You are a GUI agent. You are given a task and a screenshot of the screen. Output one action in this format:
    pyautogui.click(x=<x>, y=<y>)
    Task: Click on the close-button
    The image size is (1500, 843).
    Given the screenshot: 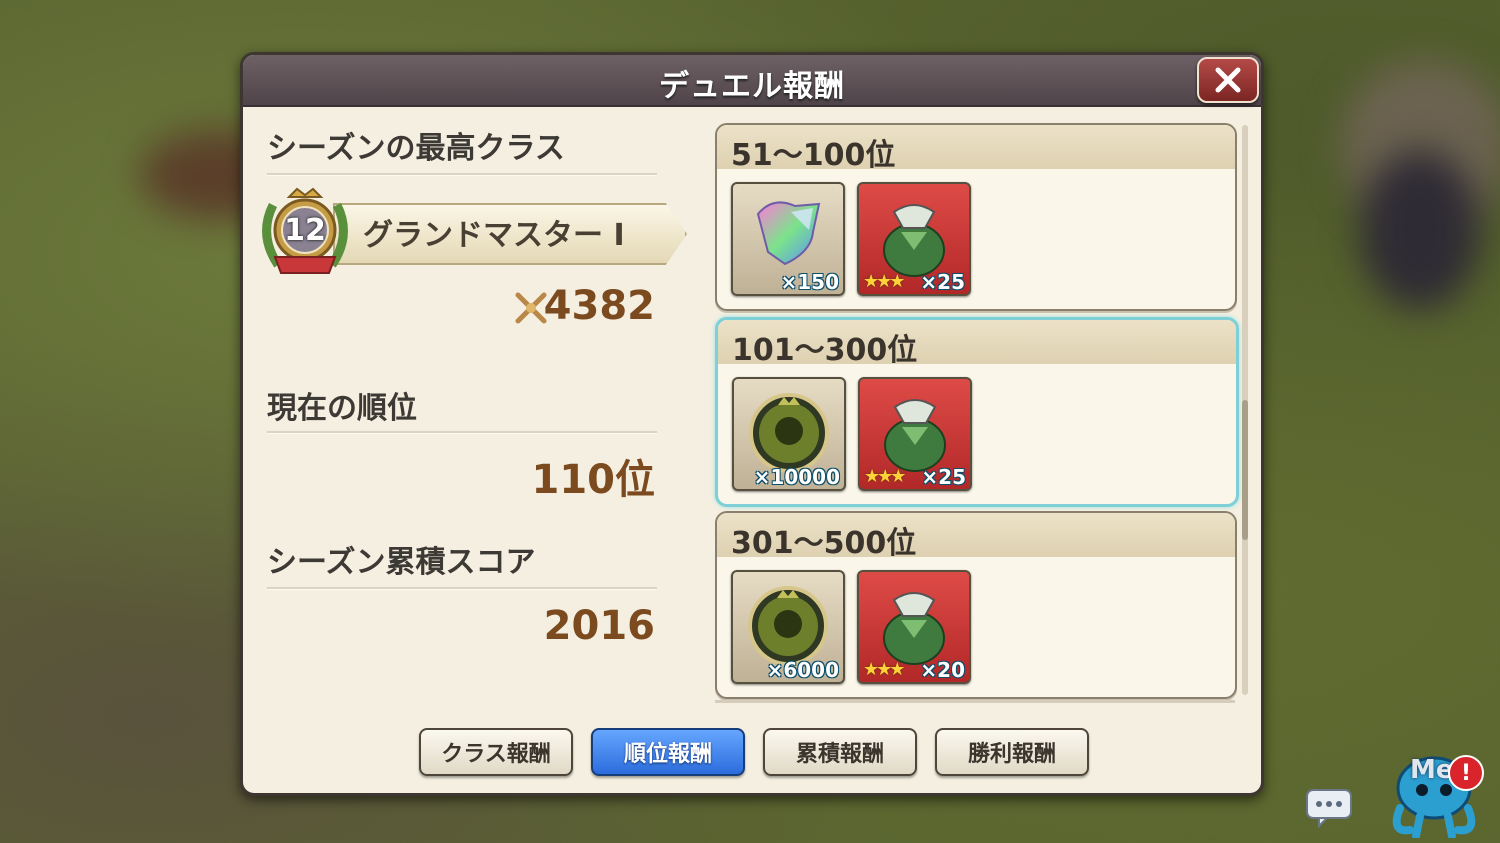 What is the action you would take?
    pyautogui.click(x=1228, y=80)
    